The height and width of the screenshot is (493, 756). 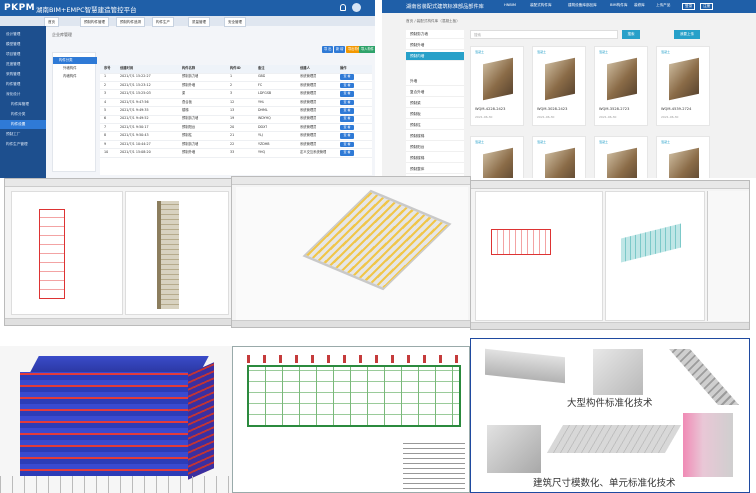 I want to click on sidebar-item-10: 预制工厂, so click(x=23, y=134).